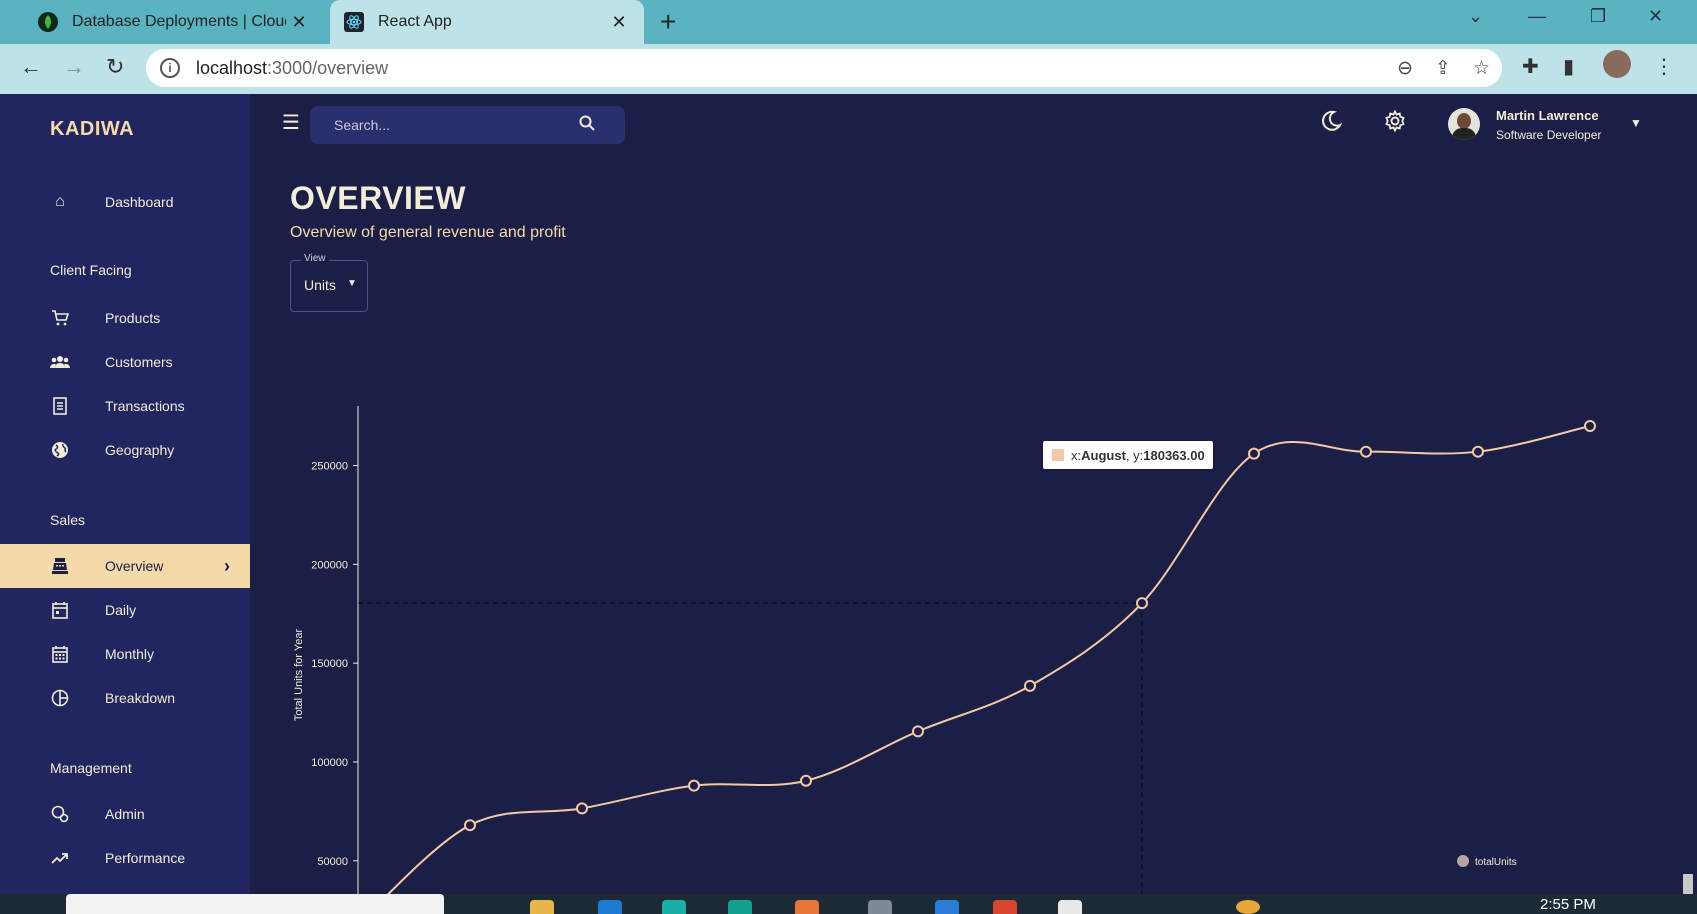 Image resolution: width=1697 pixels, height=914 pixels. What do you see at coordinates (74, 67) in the screenshot?
I see `forward-icon: →` at bounding box center [74, 67].